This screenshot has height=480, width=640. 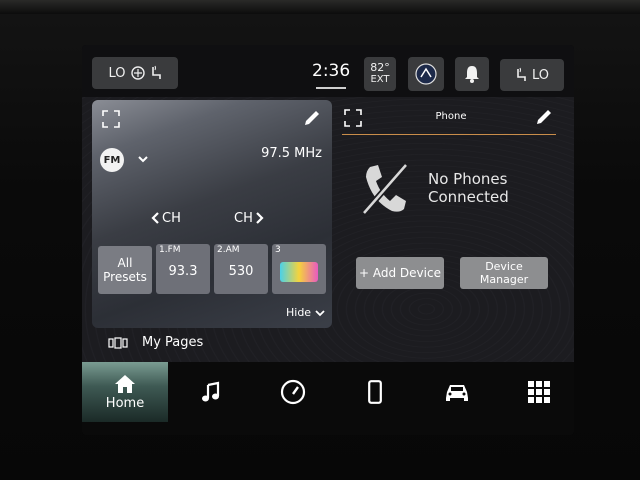 I want to click on all-presets-button: All Presets, so click(x=125, y=270).